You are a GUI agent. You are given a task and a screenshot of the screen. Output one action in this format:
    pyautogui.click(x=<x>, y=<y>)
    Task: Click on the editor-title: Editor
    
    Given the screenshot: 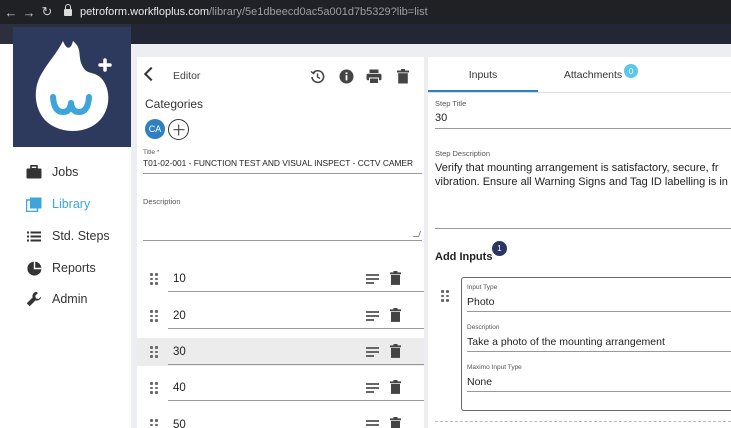 What is the action you would take?
    pyautogui.click(x=187, y=76)
    